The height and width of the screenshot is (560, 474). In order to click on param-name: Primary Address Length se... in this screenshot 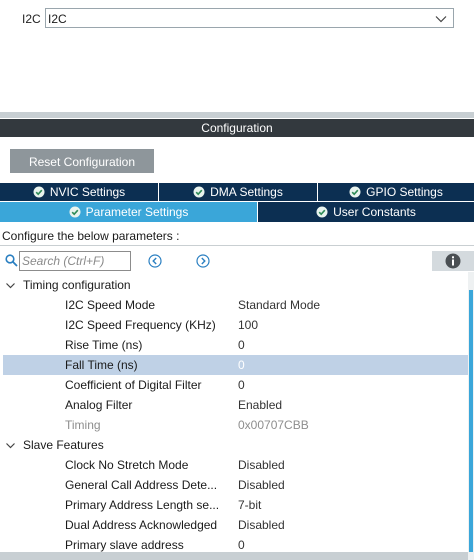, I will do `click(142, 505)`.